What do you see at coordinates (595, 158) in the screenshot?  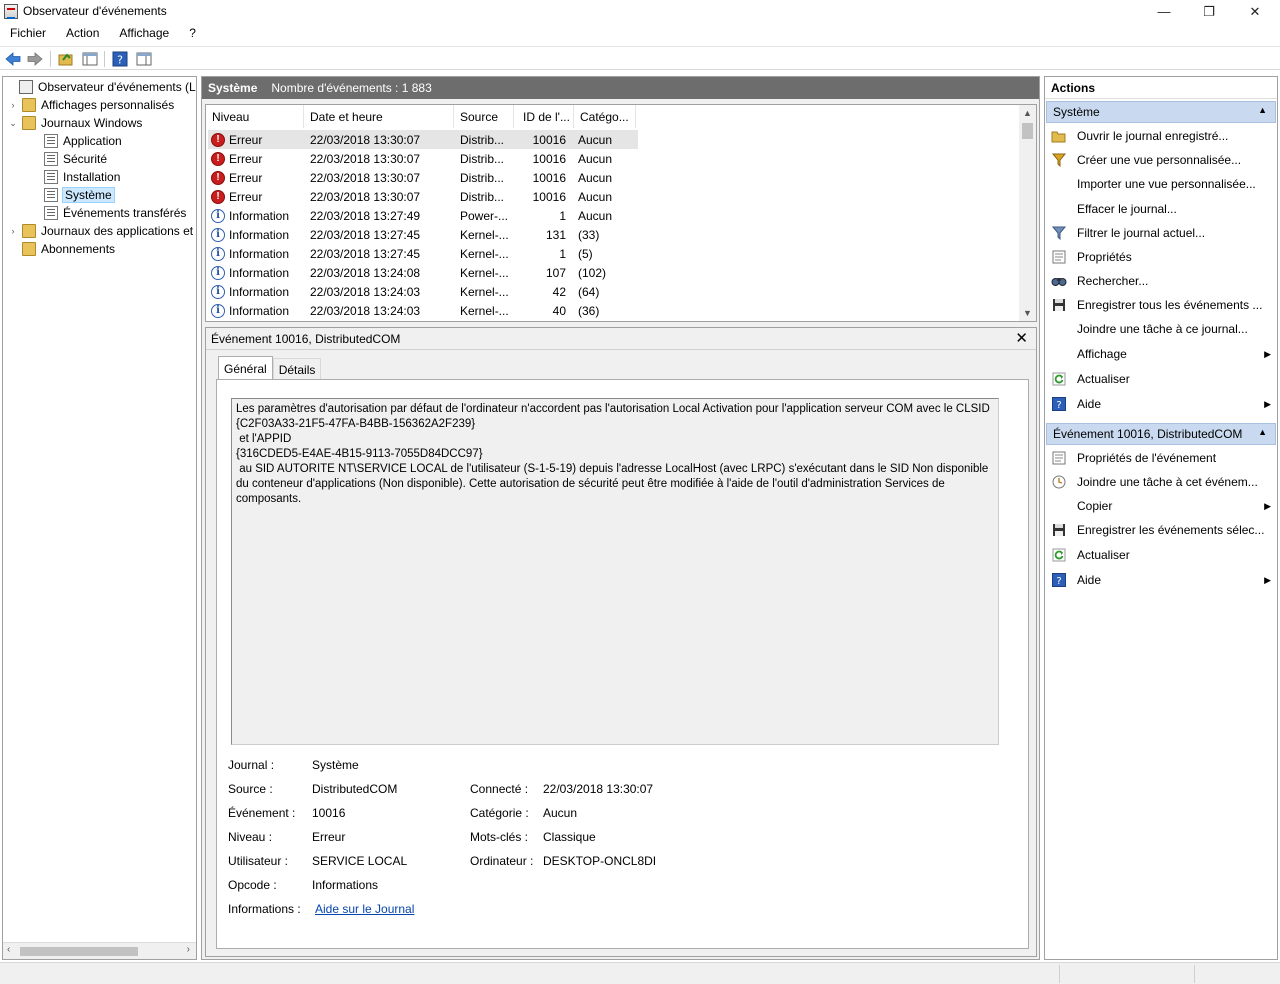 I see `cell-category: Aucun` at bounding box center [595, 158].